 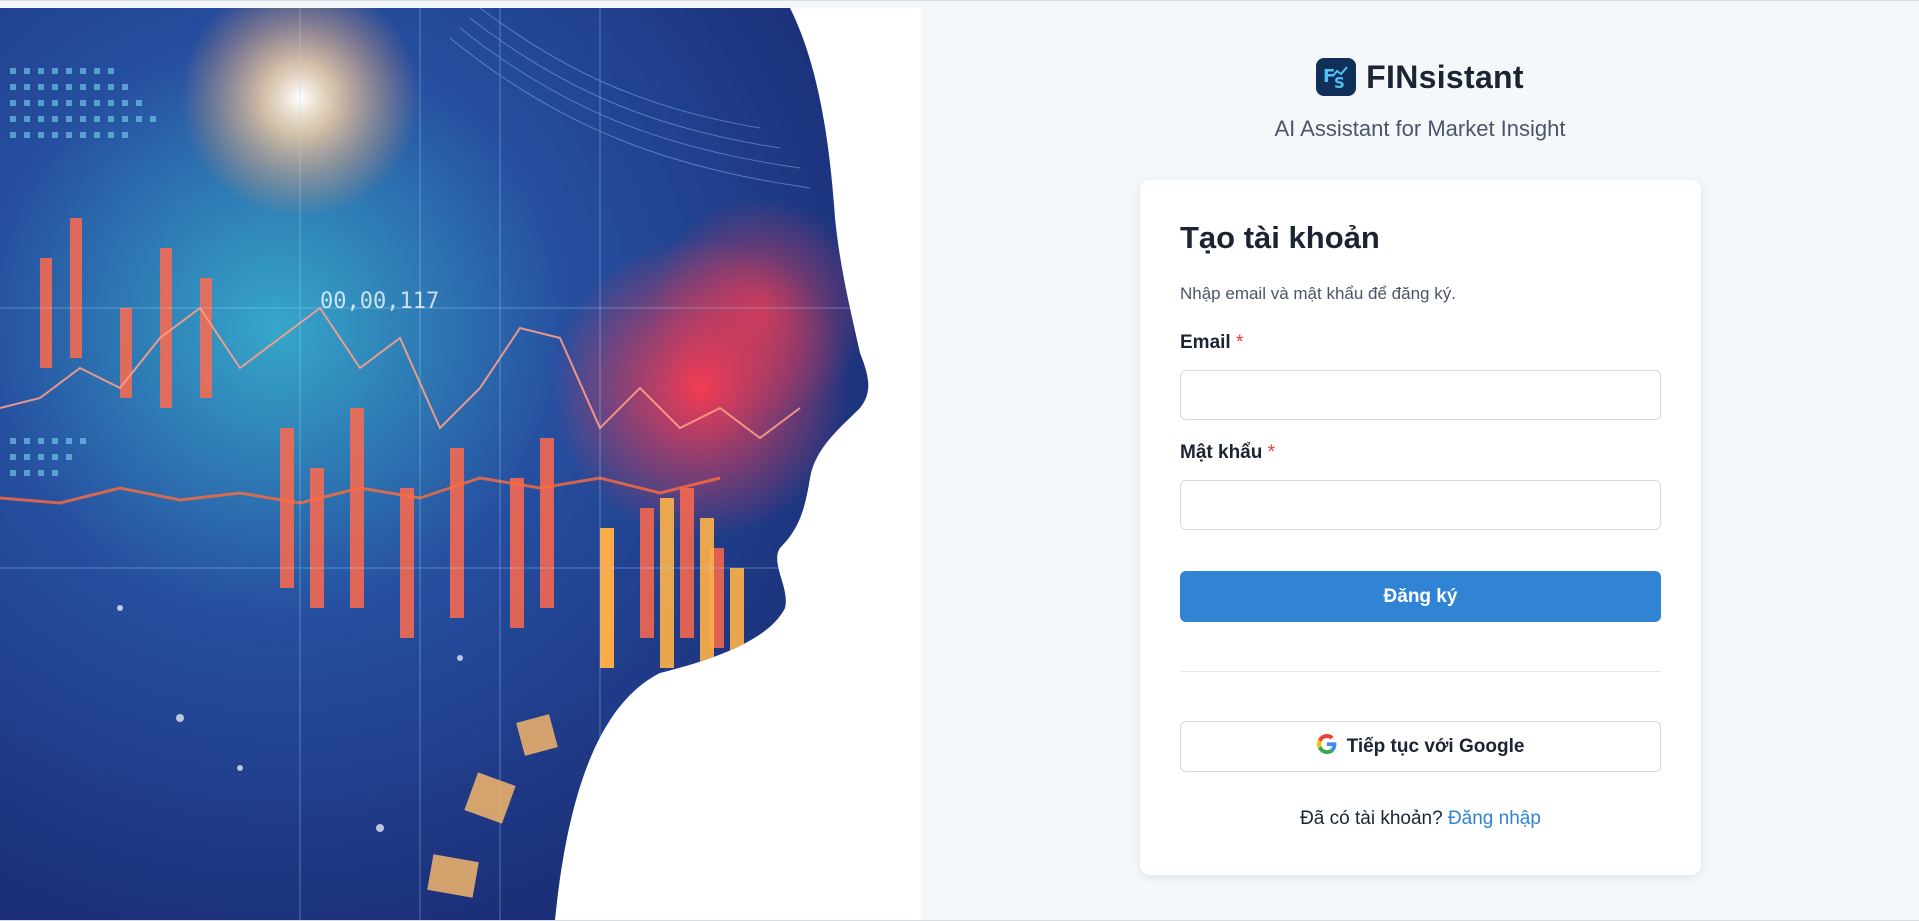 I want to click on brand-header: F S FINsistant, so click(x=1420, y=77).